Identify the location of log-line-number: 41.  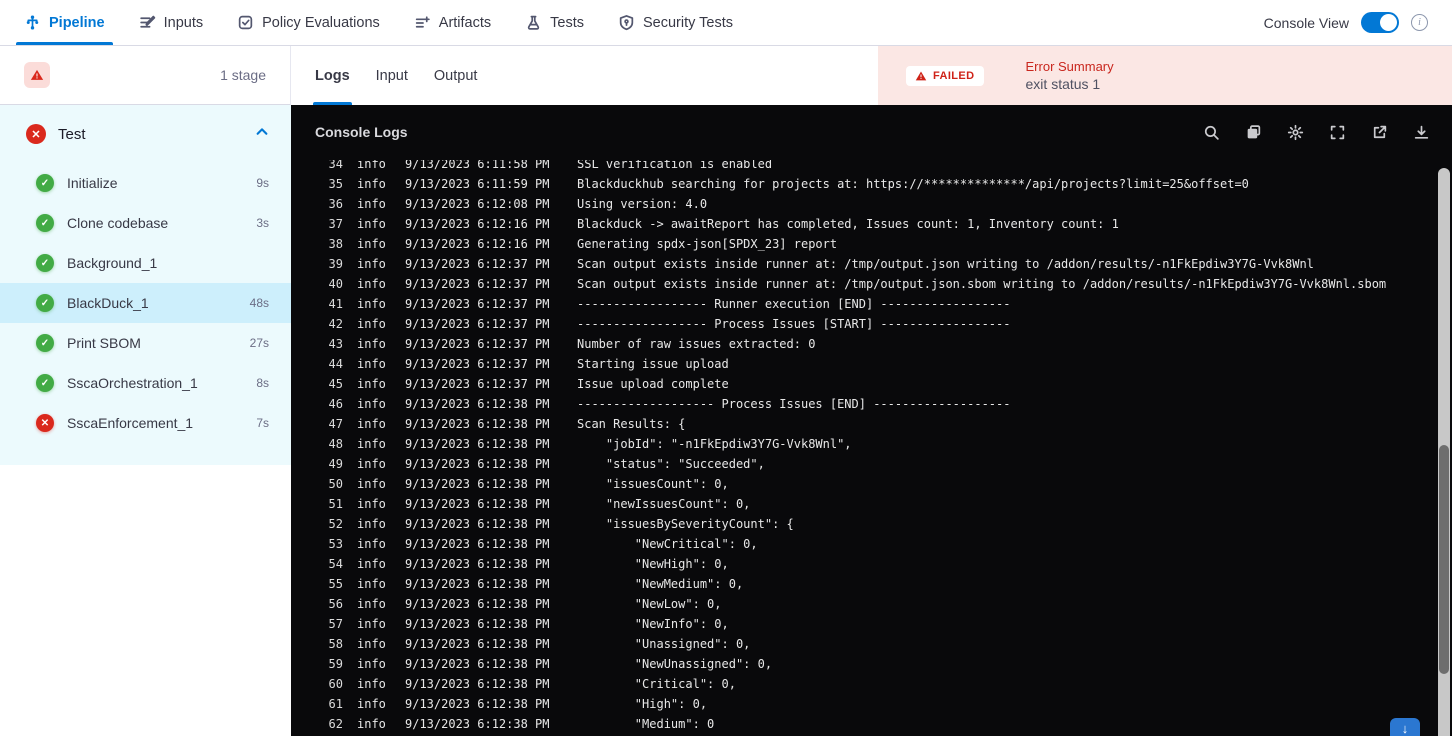
(335, 304).